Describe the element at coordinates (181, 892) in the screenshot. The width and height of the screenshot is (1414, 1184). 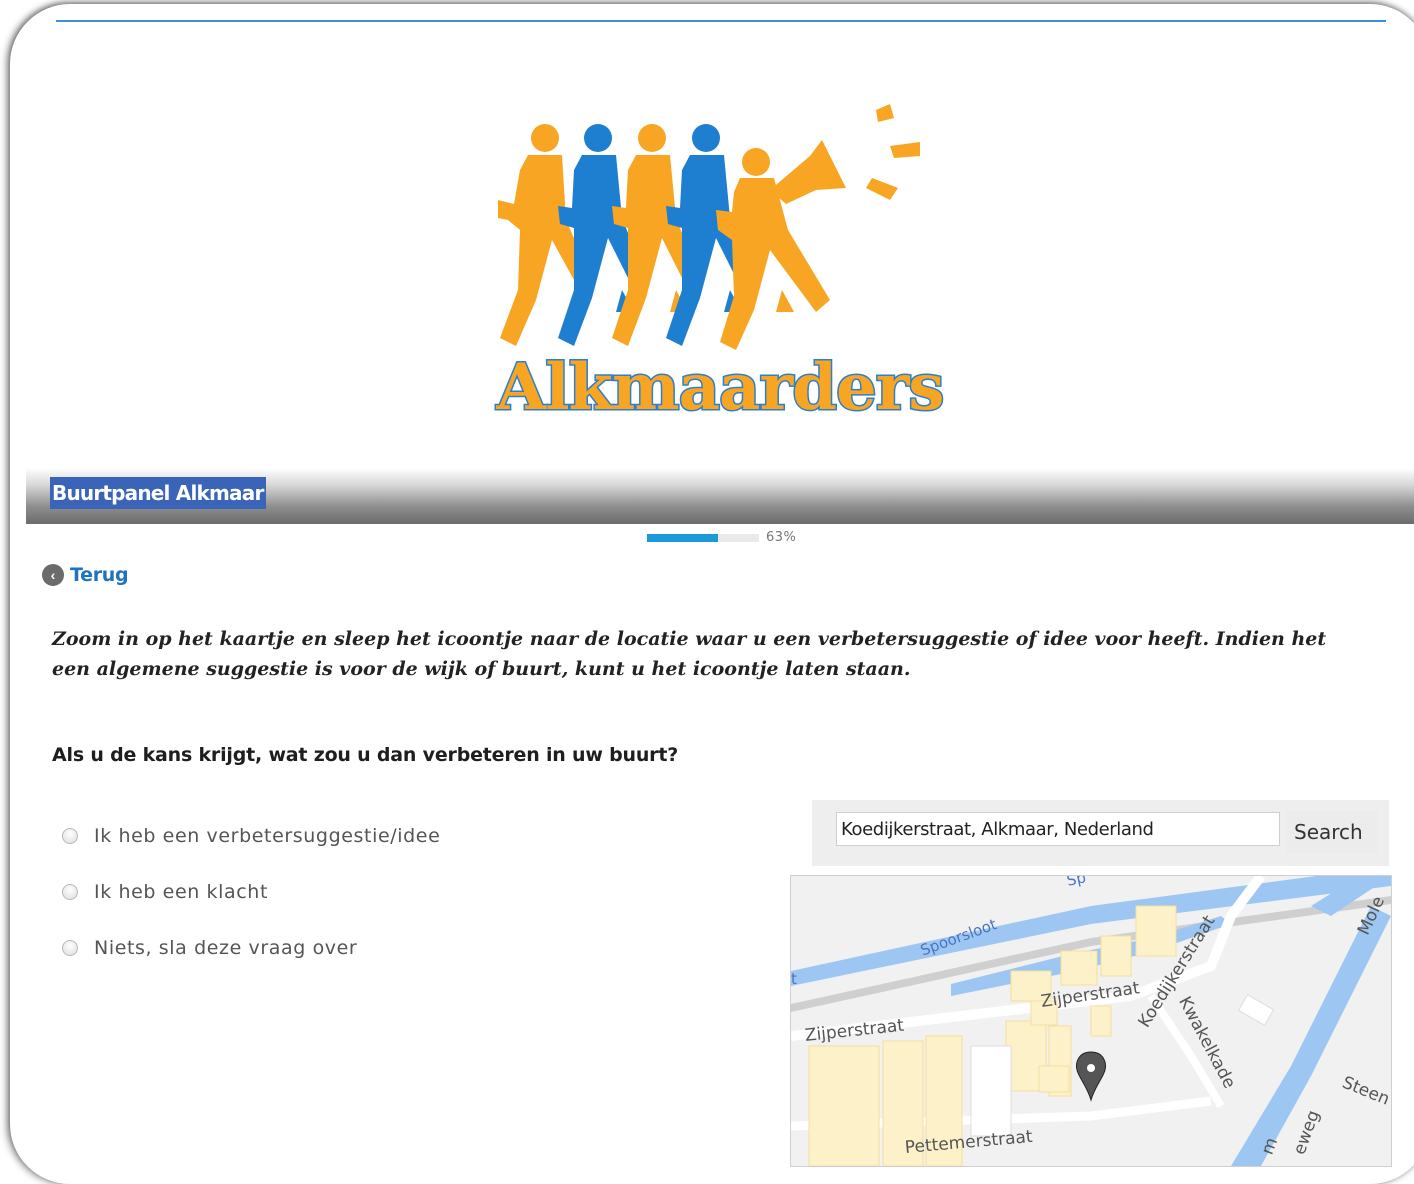
I see `option-label: Ik heb een klacht` at that location.